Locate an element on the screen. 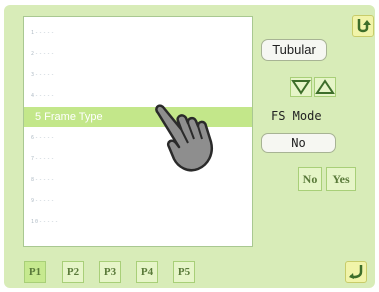 This screenshot has height=292, width=379. hand-pointer-icon is located at coordinates (184, 138).